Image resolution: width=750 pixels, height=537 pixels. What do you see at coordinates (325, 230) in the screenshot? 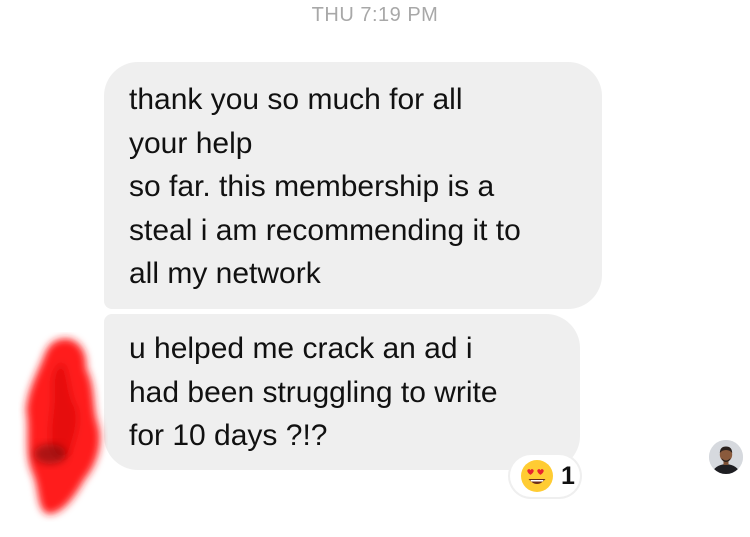
I see `message-line: steal i am recommending it to` at bounding box center [325, 230].